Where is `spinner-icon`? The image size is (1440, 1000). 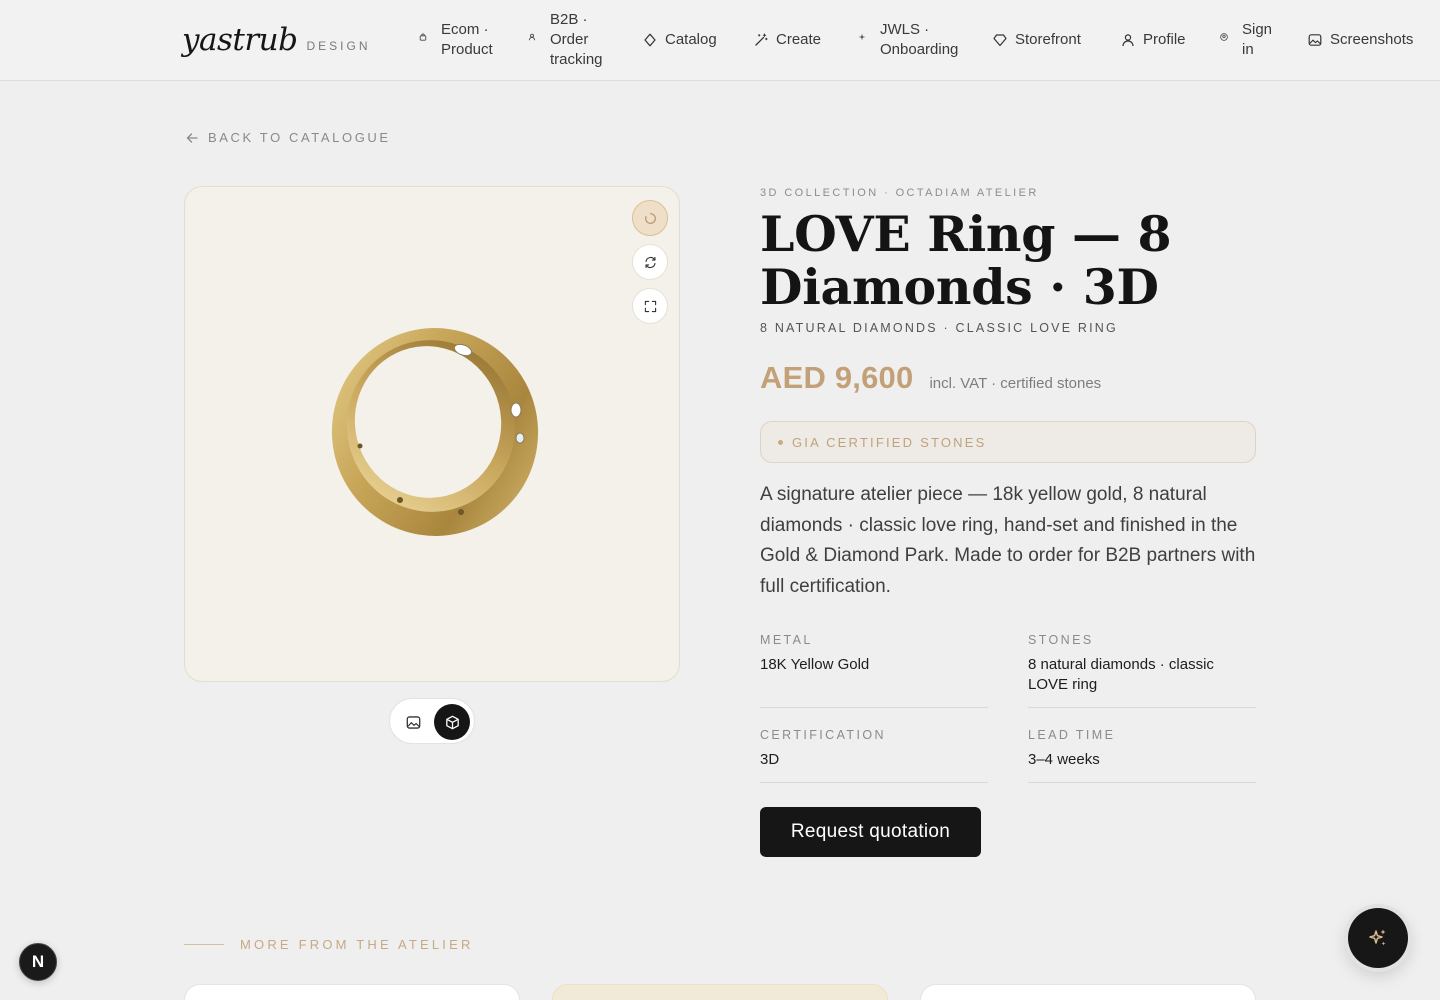
spinner-icon is located at coordinates (650, 218).